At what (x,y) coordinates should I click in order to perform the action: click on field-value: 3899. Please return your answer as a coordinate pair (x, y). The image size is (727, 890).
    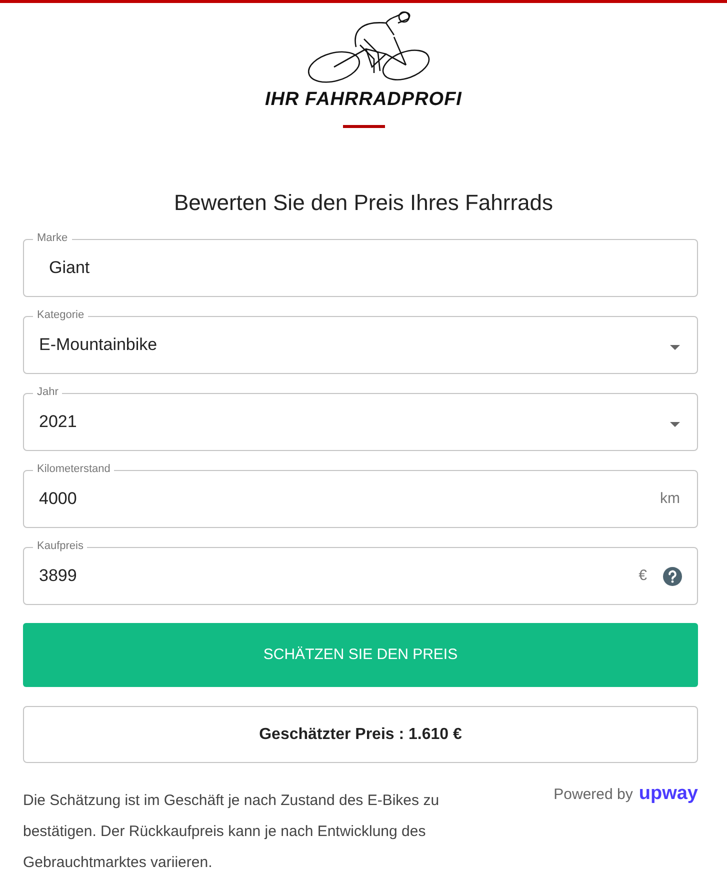
    Looking at the image, I should click on (58, 576).